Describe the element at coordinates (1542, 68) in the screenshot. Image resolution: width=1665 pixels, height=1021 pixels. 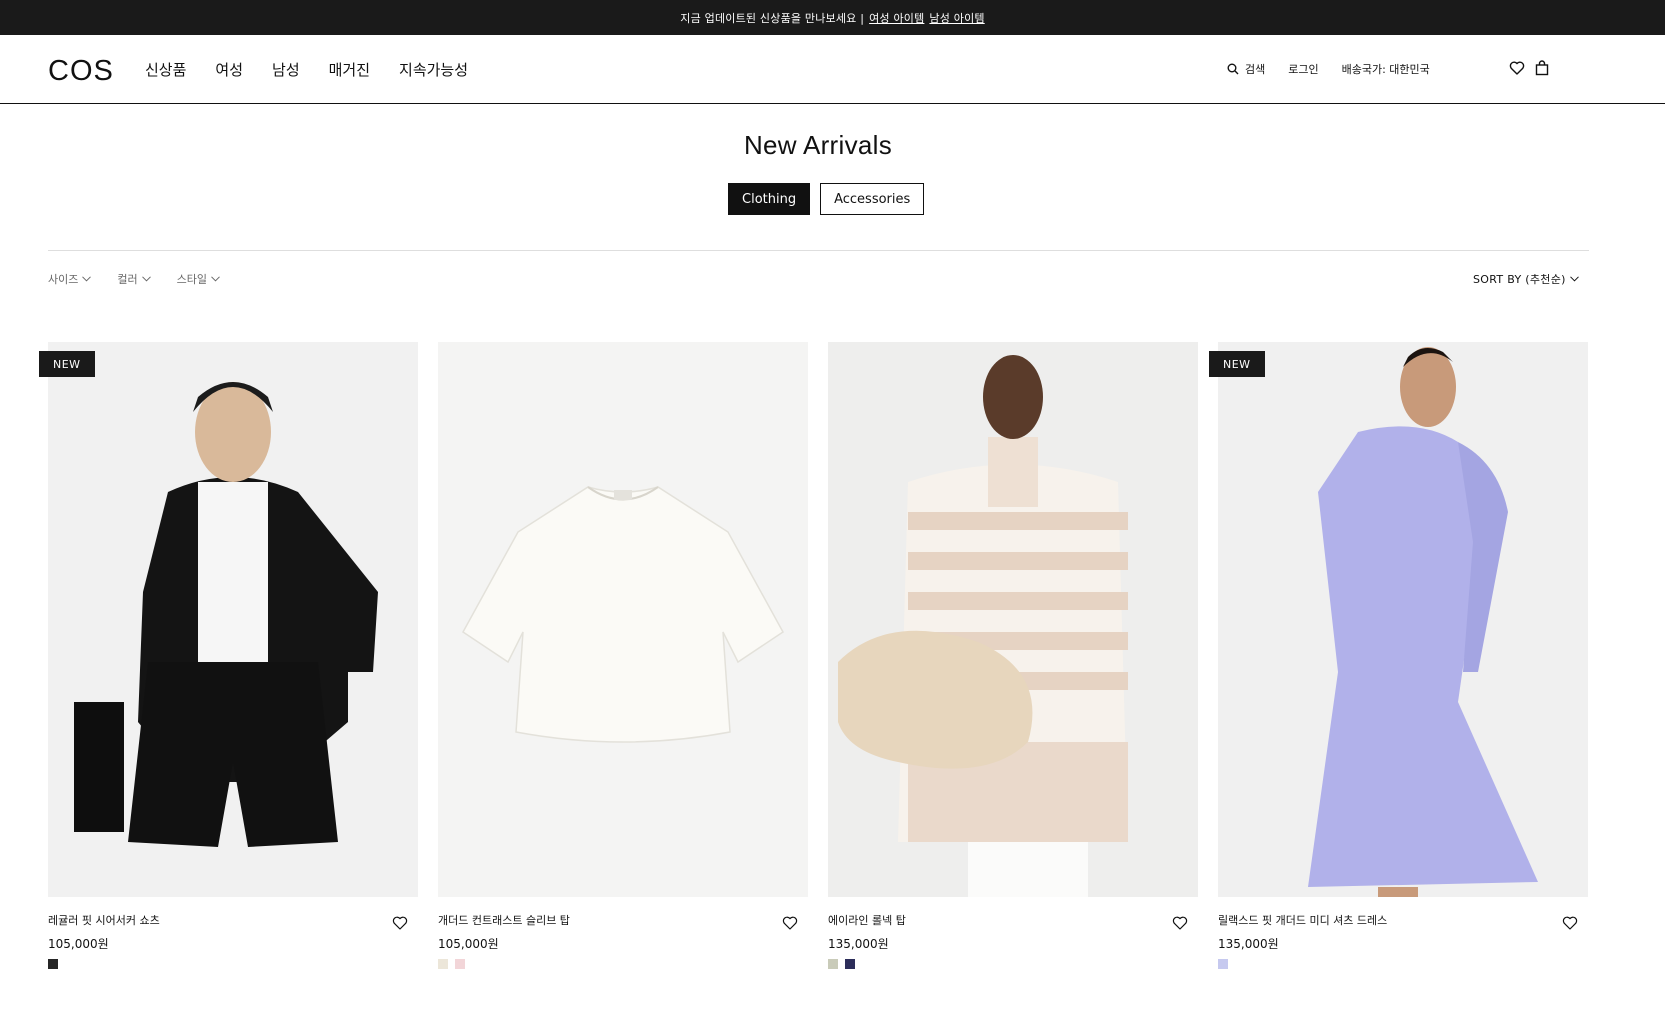
I see `shopping-bag-icon` at that location.